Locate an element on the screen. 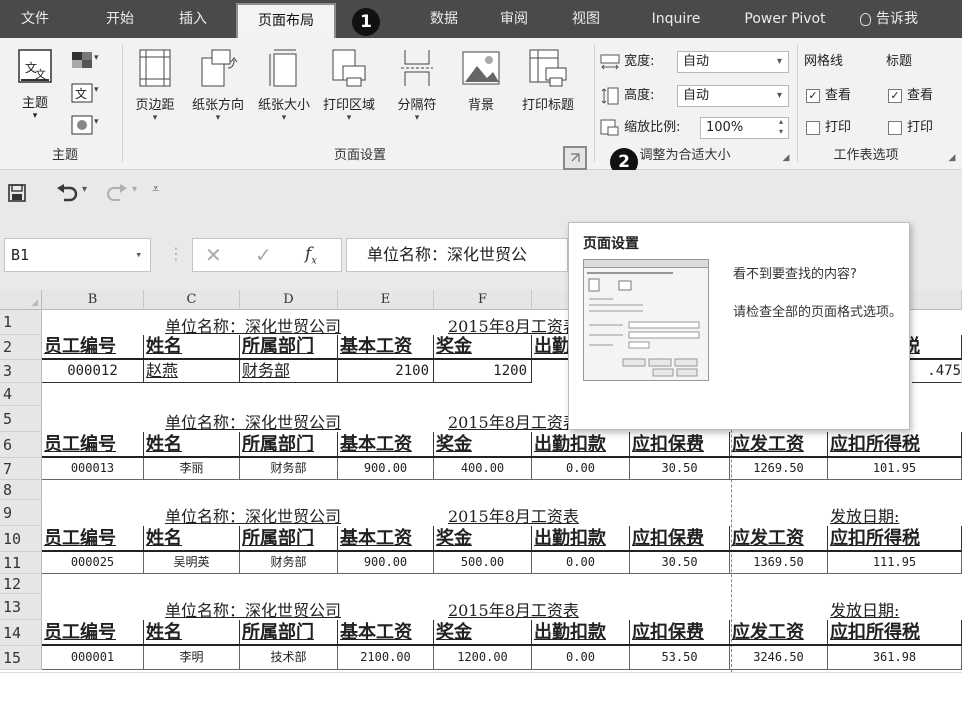  gross-pay-cell: 1269.50 is located at coordinates (779, 469).